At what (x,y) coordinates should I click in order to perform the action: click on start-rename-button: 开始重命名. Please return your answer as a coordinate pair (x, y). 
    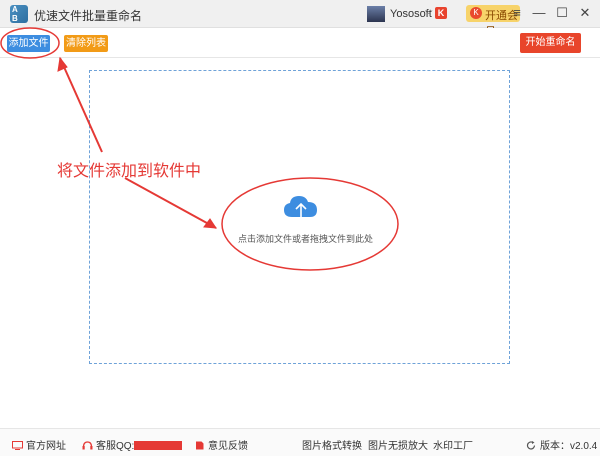
    Looking at the image, I should click on (550, 43).